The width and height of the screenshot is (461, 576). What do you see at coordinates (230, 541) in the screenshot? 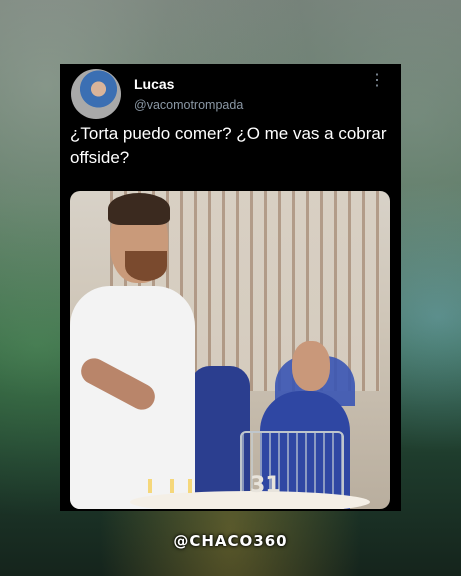
I see `watermark: @CHACO360` at bounding box center [230, 541].